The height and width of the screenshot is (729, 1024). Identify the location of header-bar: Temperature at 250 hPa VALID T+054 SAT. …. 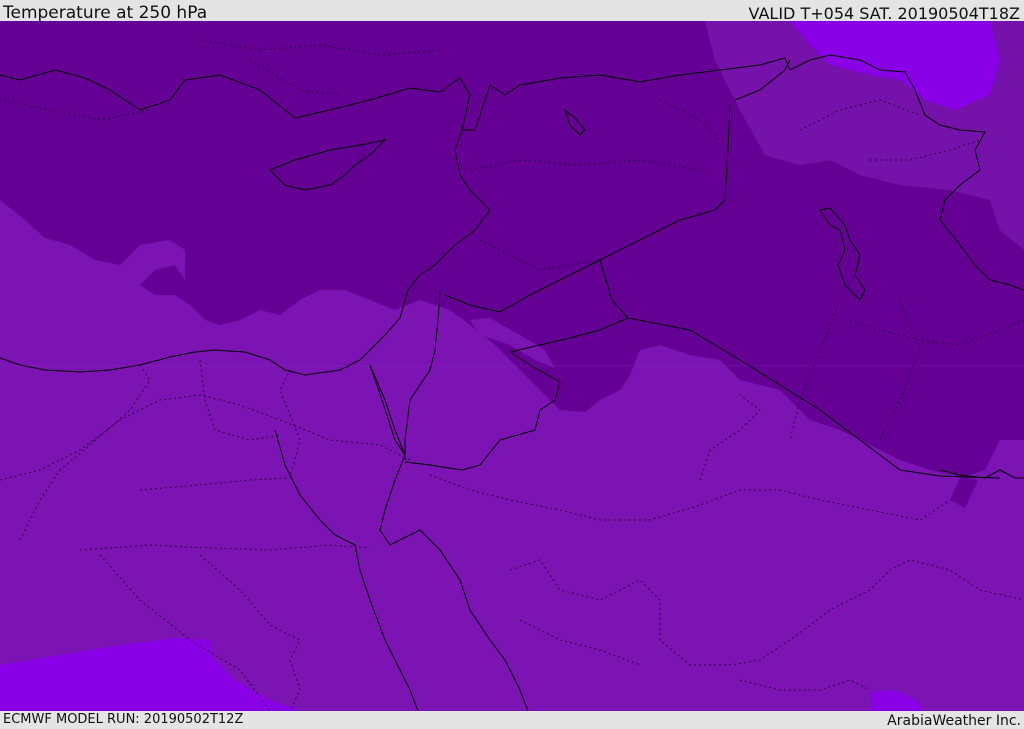
(512, 11).